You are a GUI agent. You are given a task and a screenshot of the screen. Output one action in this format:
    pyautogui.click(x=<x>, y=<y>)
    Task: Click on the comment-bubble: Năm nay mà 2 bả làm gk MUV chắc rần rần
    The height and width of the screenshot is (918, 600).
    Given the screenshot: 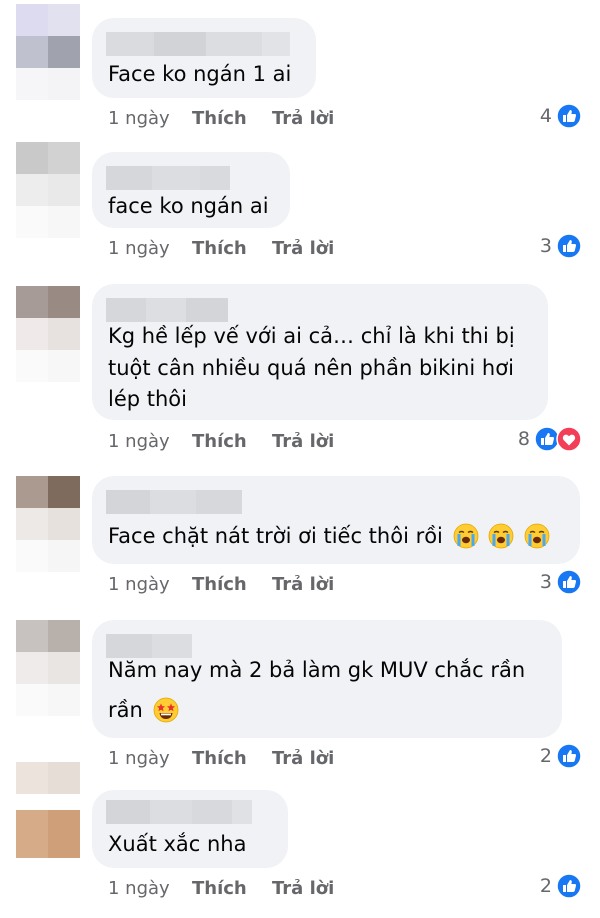 What is the action you would take?
    pyautogui.click(x=327, y=679)
    